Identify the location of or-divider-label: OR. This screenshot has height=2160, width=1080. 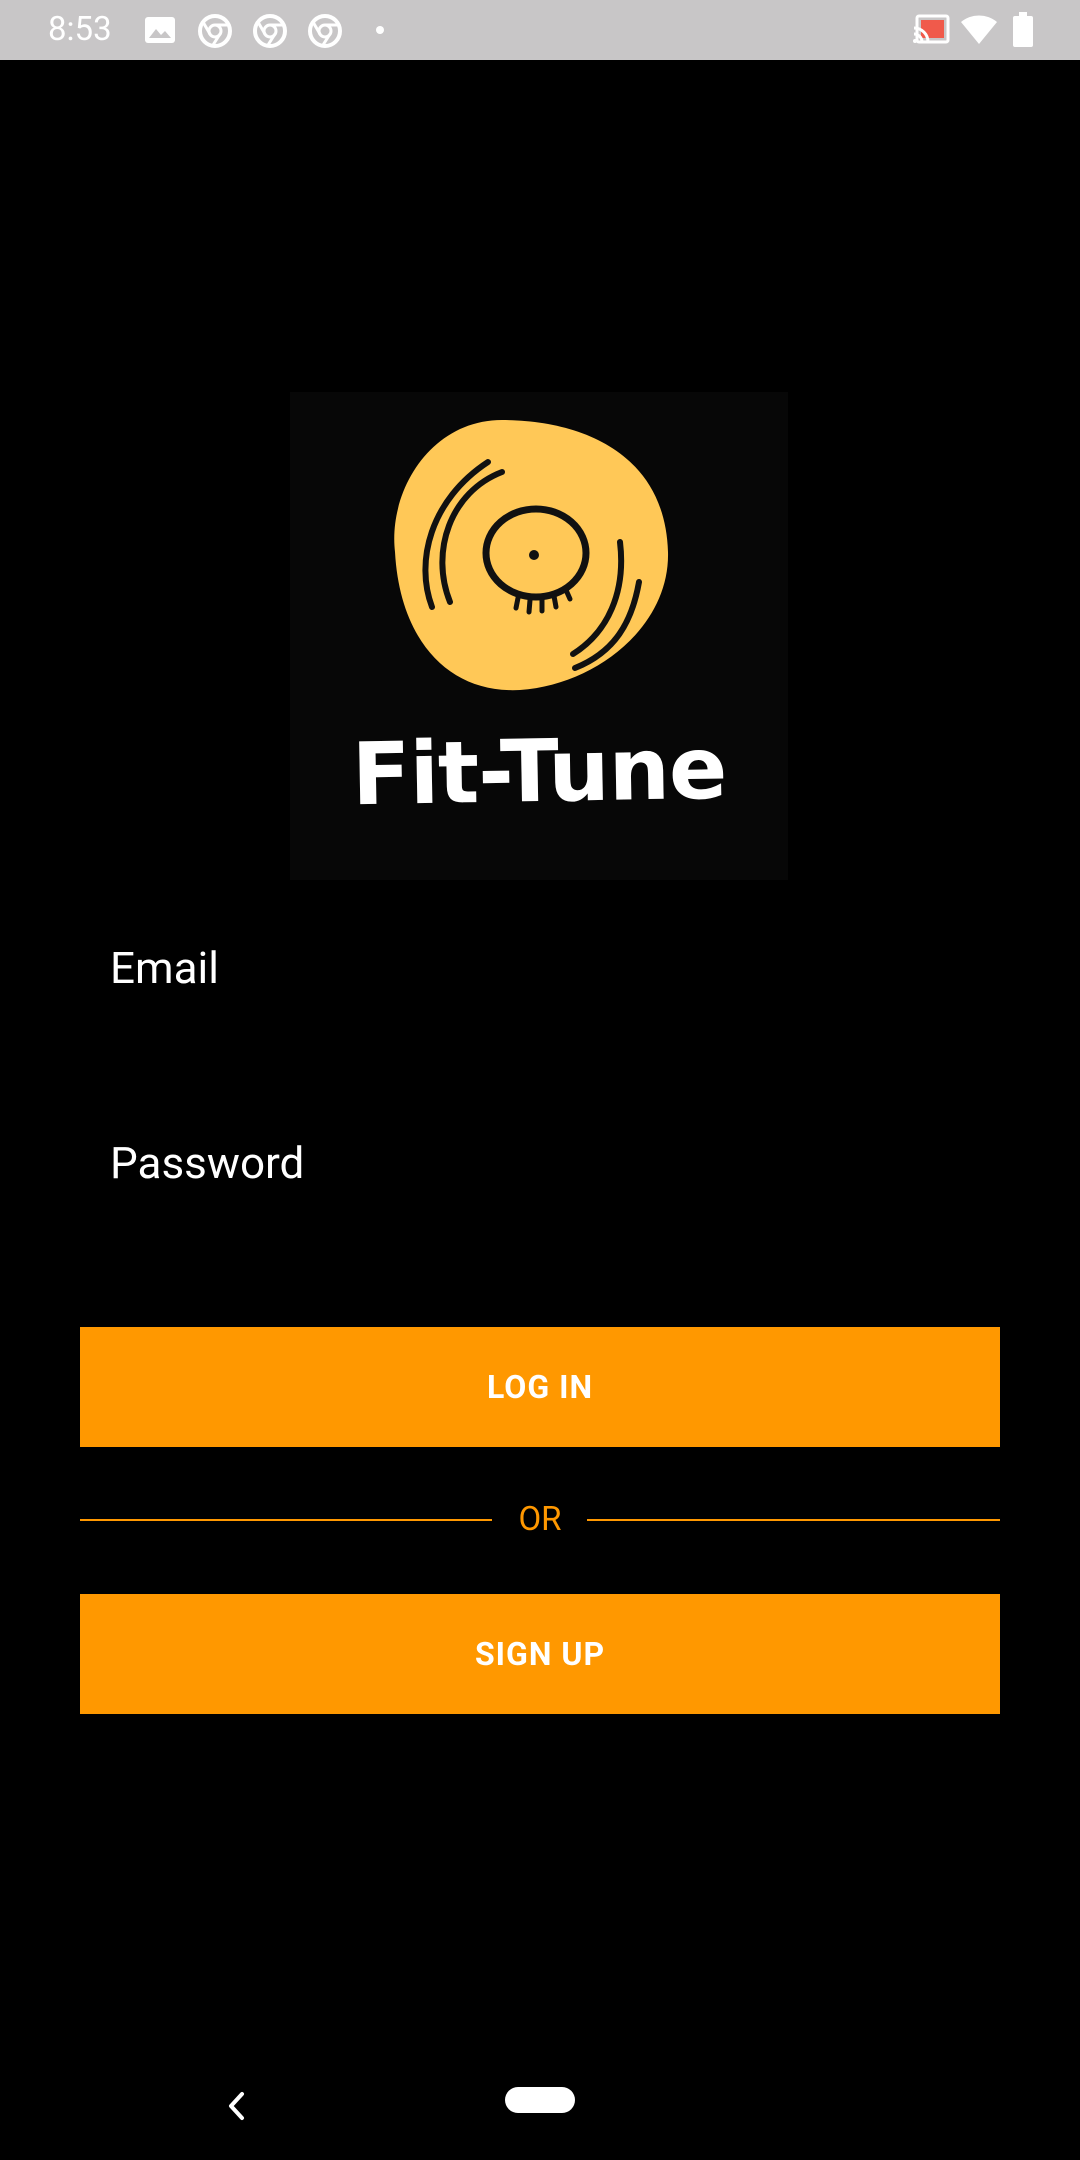
(540, 1519).